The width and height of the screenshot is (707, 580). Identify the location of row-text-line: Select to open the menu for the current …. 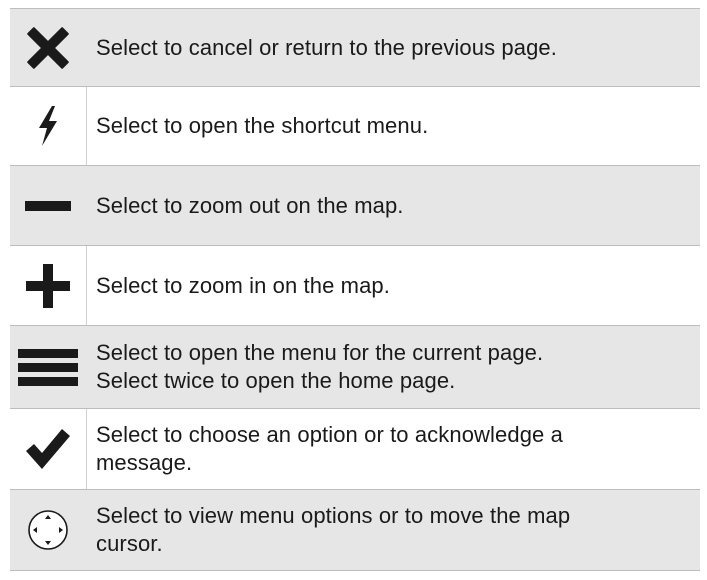
(320, 352).